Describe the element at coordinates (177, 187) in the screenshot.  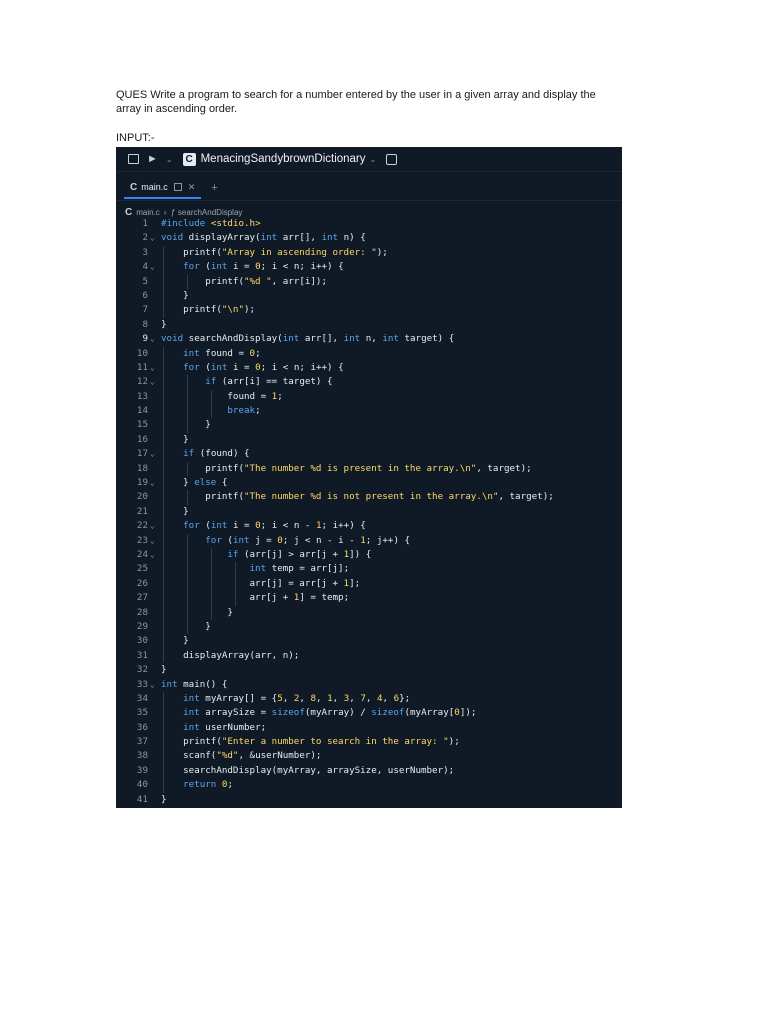
I see `tab-options-icon` at that location.